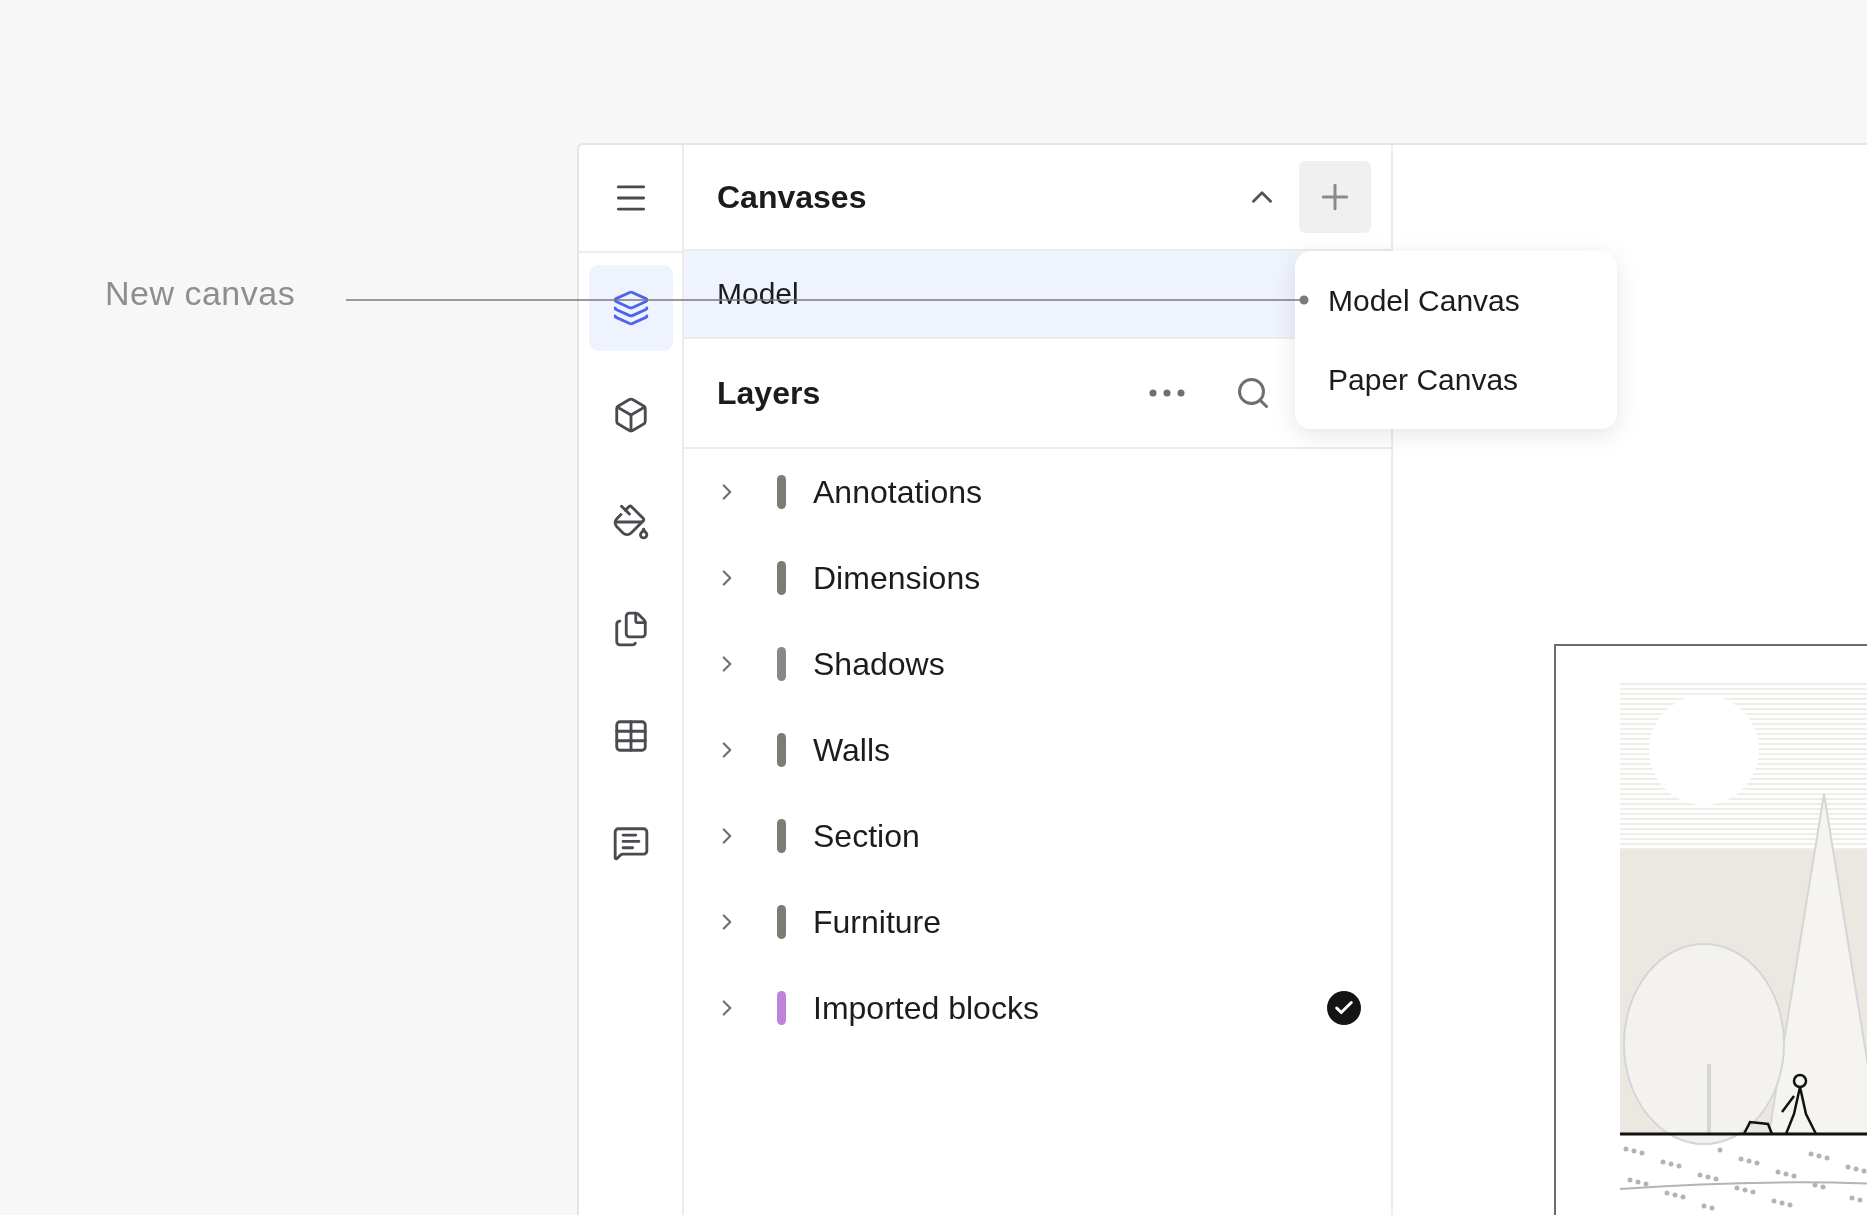  I want to click on search-icon, so click(1253, 393).